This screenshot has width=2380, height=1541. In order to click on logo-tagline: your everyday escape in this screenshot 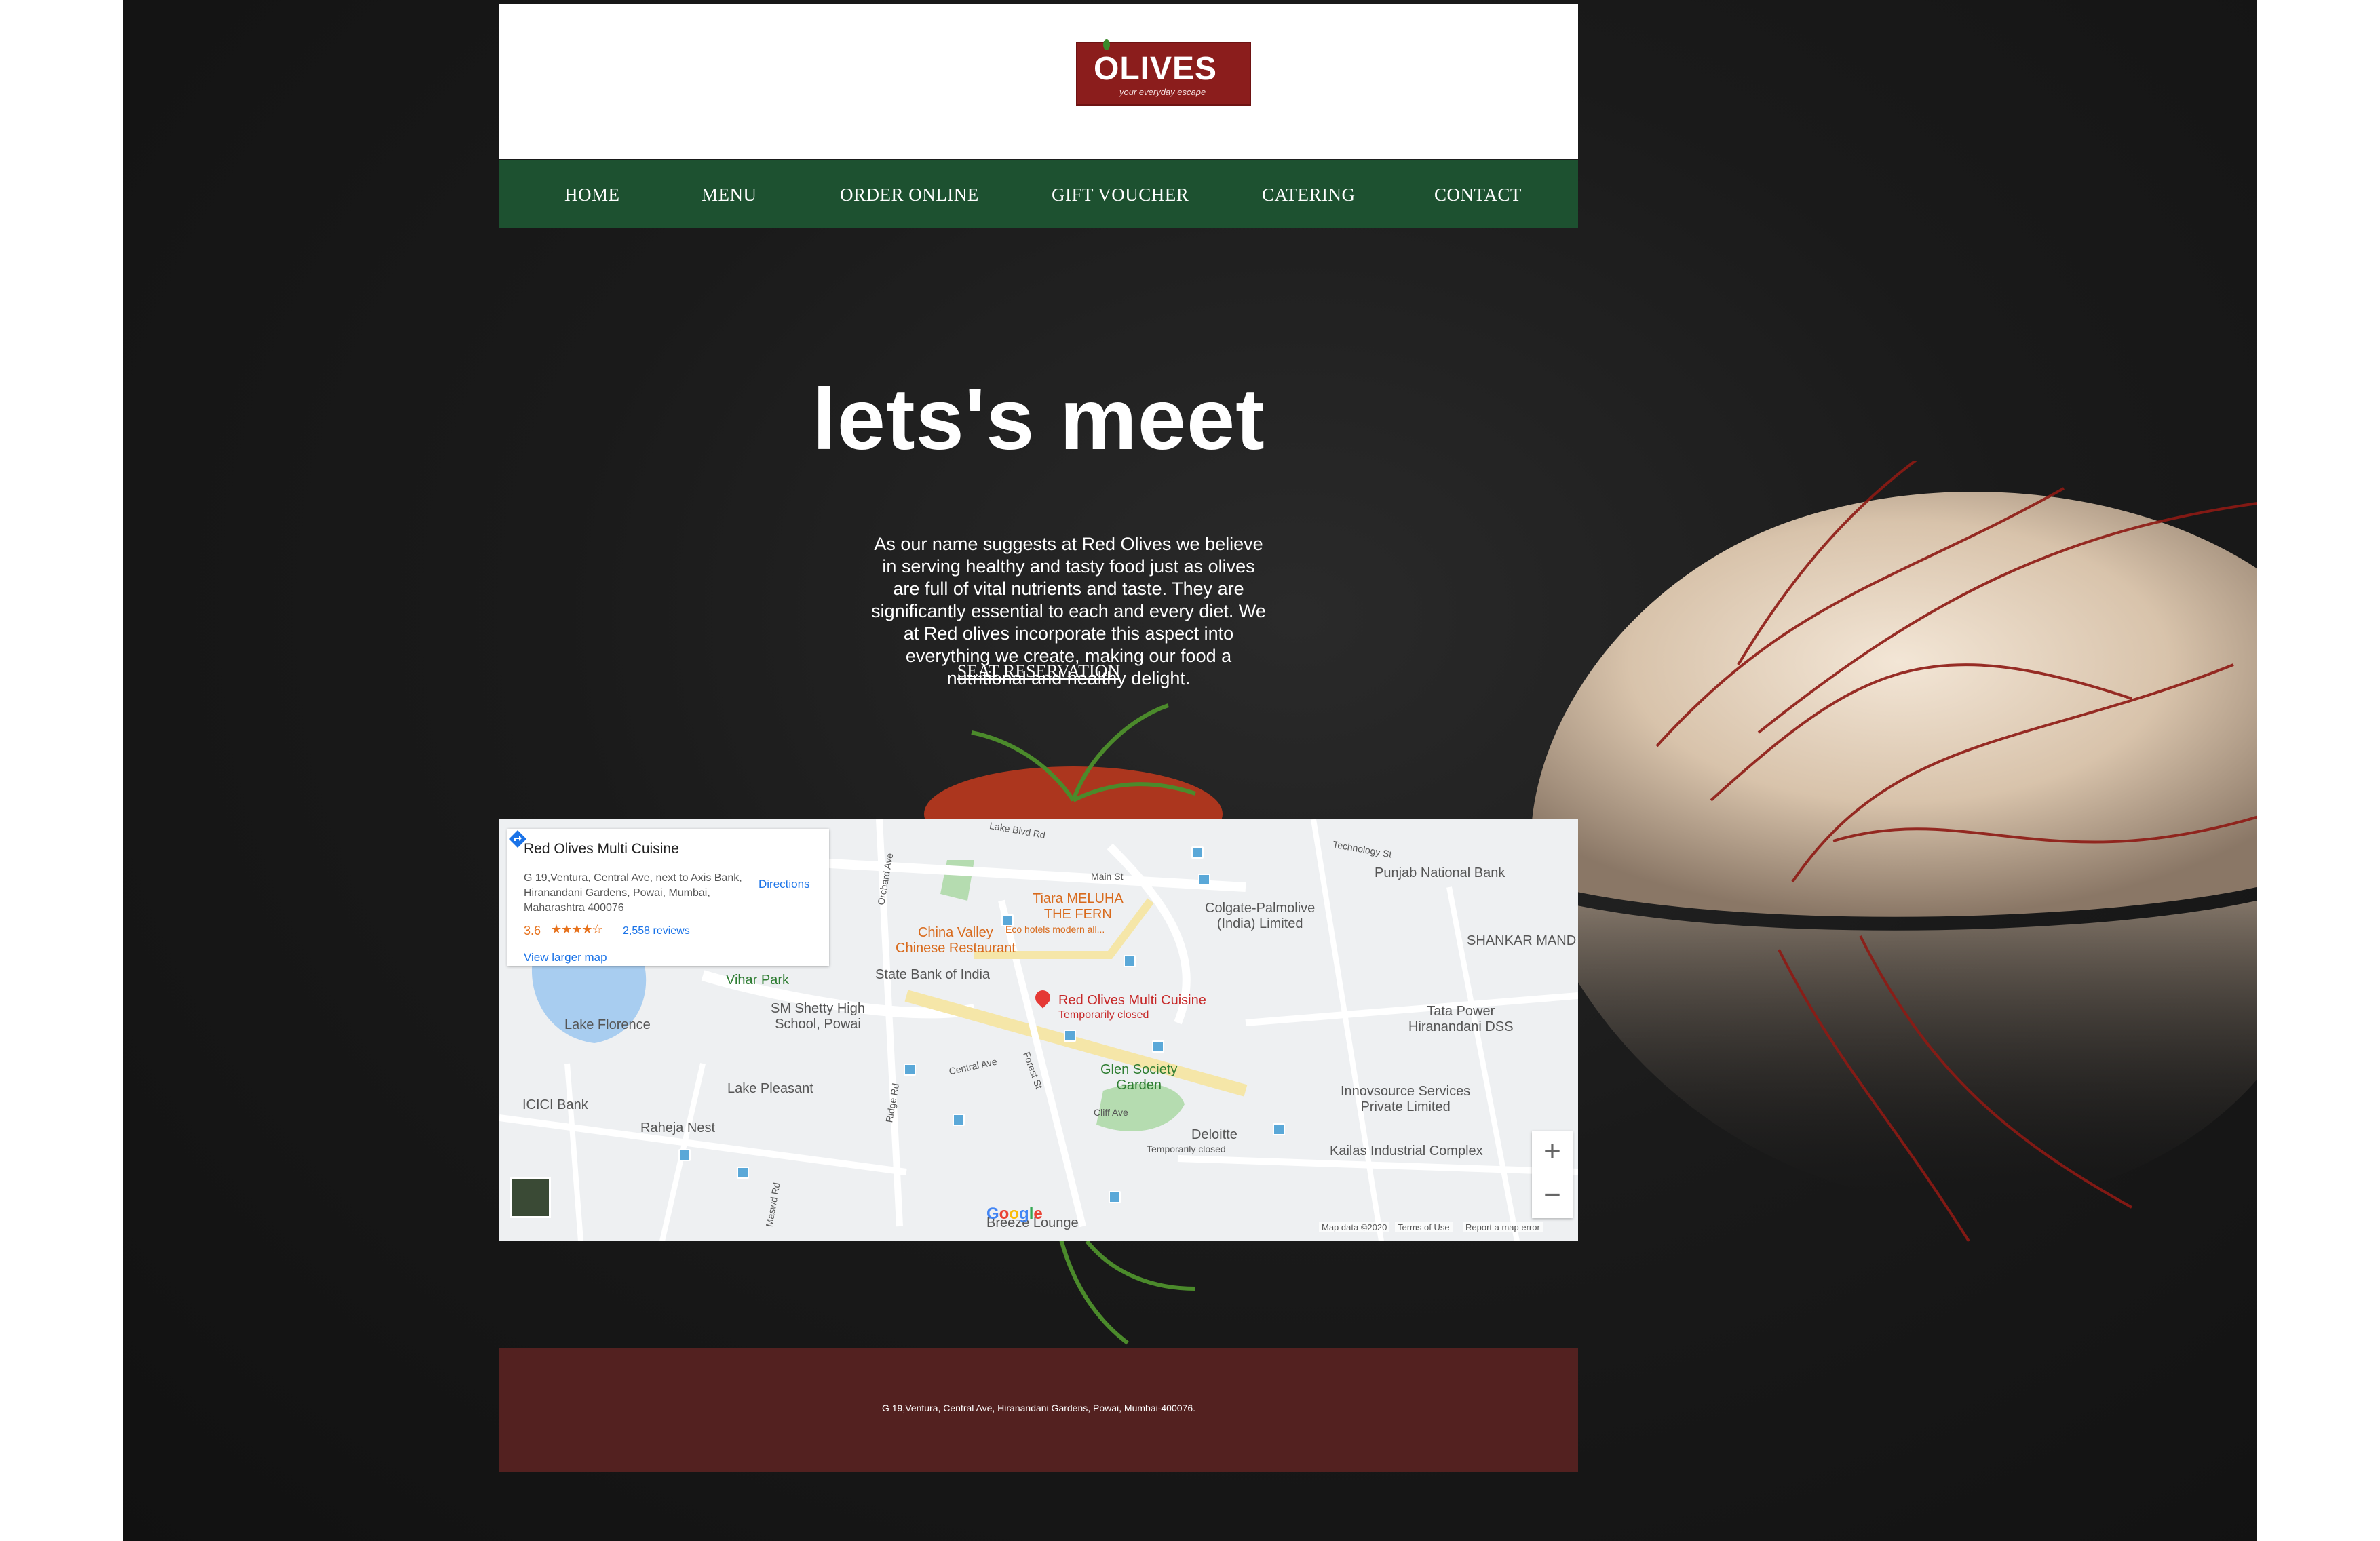, I will do `click(1163, 92)`.